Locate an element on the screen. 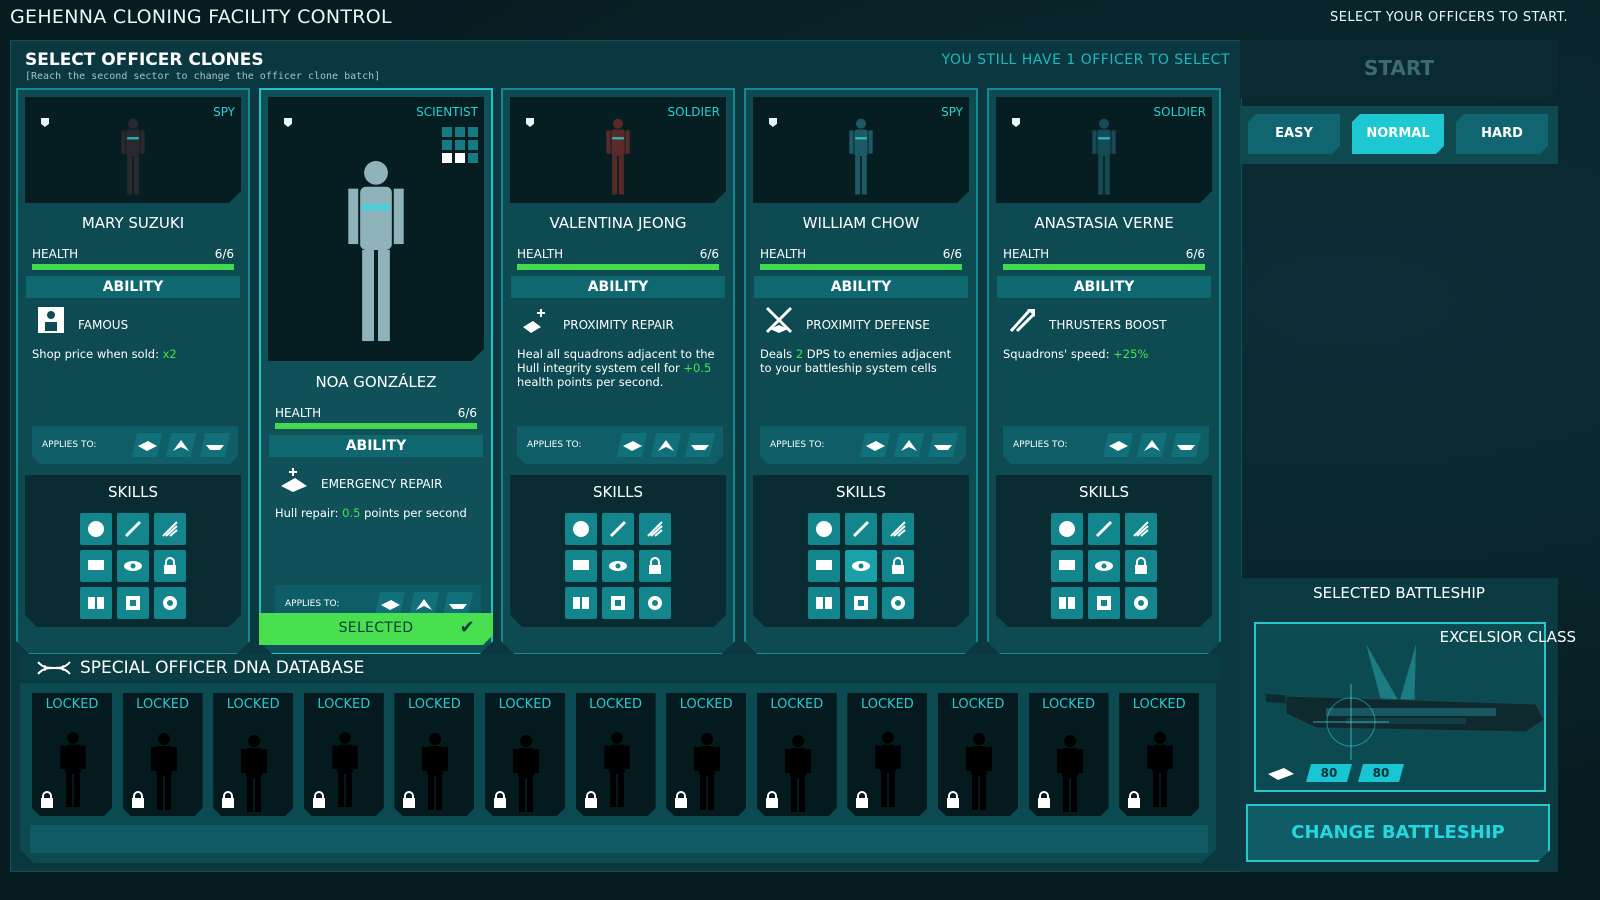 Image resolution: width=1600 pixels, height=900 pixels. proximity-repair-icon is located at coordinates (536, 320).